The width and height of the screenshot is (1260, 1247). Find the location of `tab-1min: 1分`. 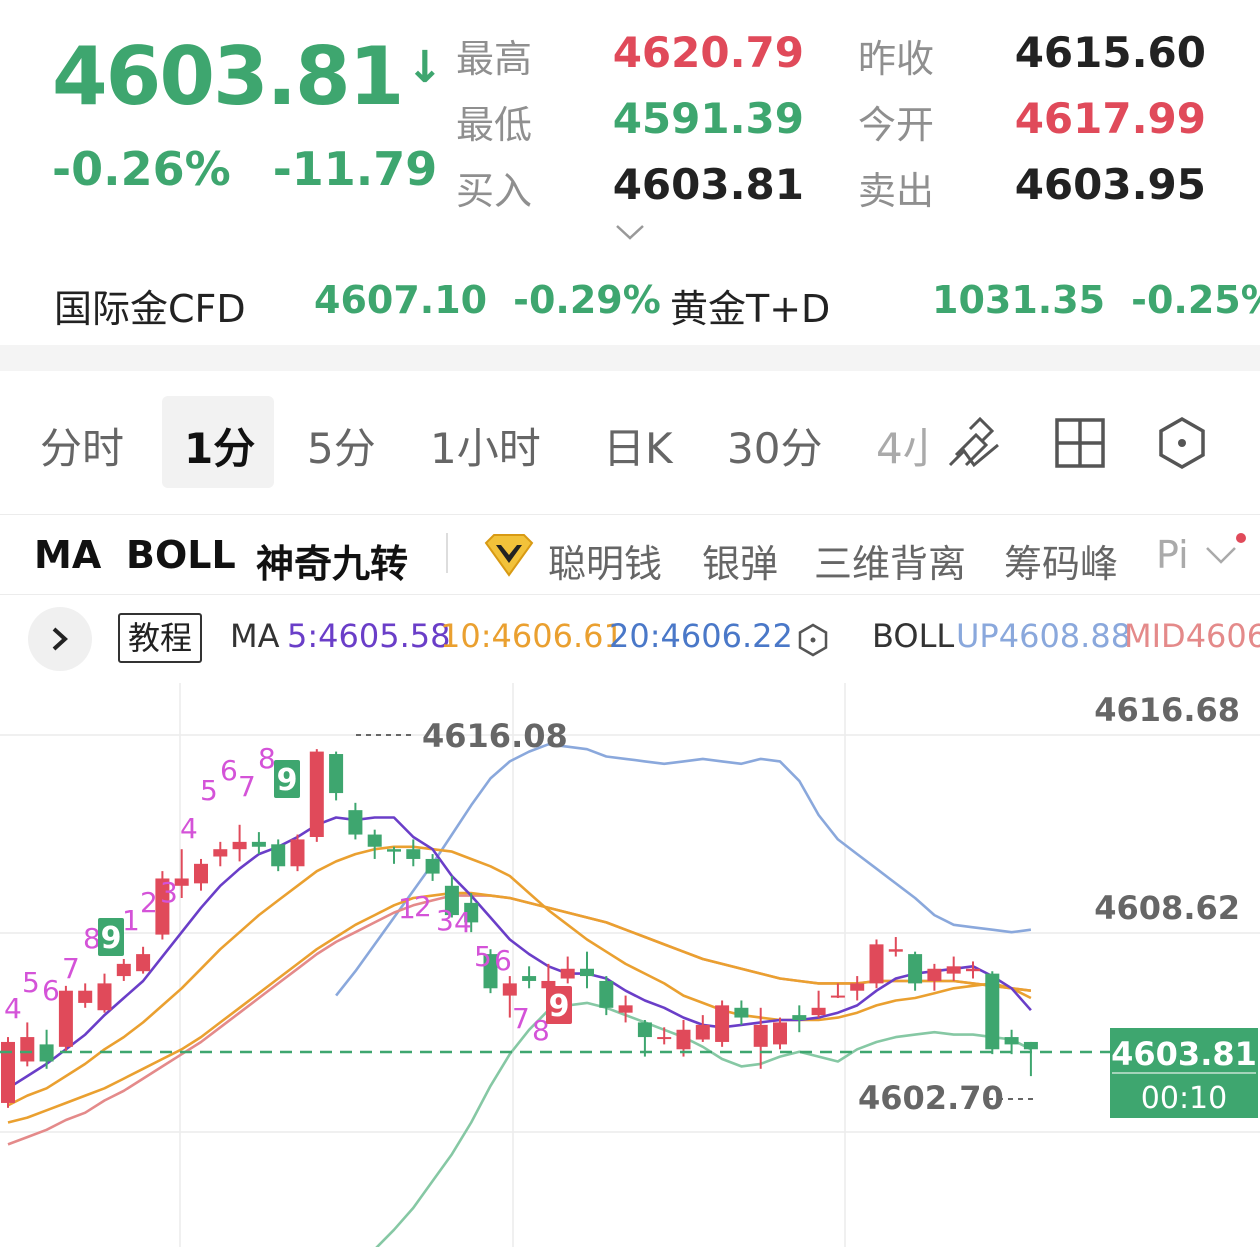

tab-1min: 1分 is located at coordinates (219, 445).